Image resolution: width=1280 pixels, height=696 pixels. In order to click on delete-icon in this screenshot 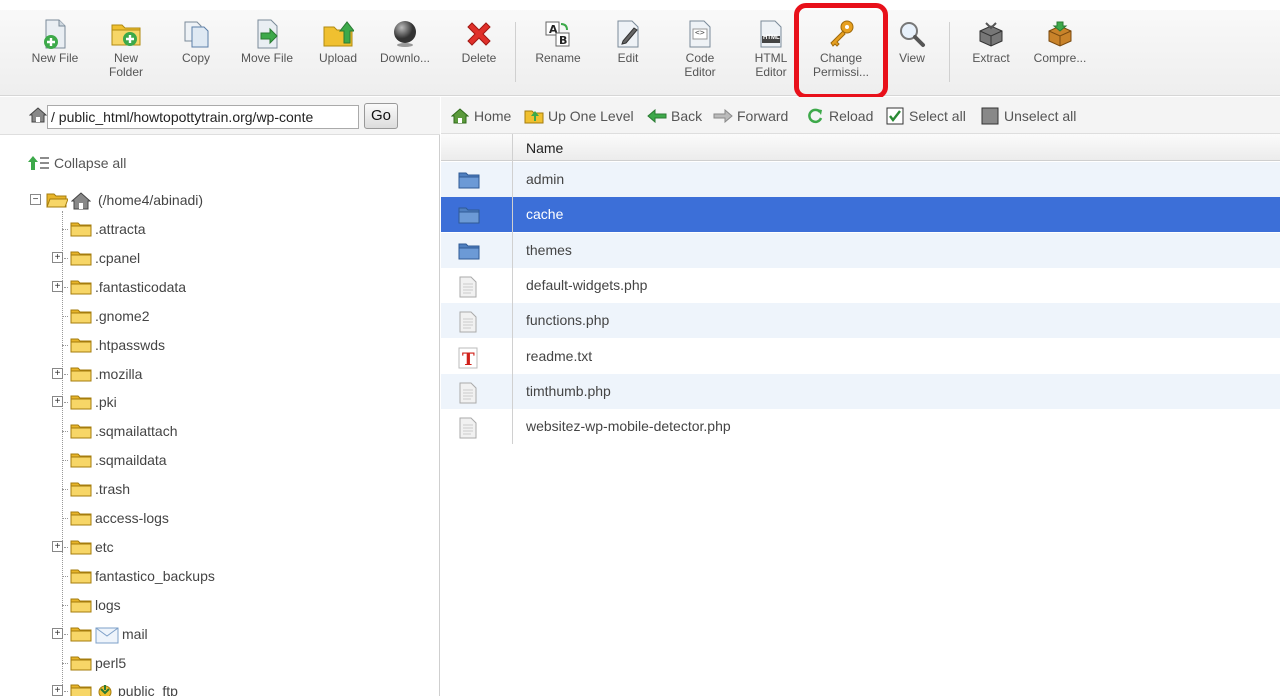, I will do `click(479, 34)`.